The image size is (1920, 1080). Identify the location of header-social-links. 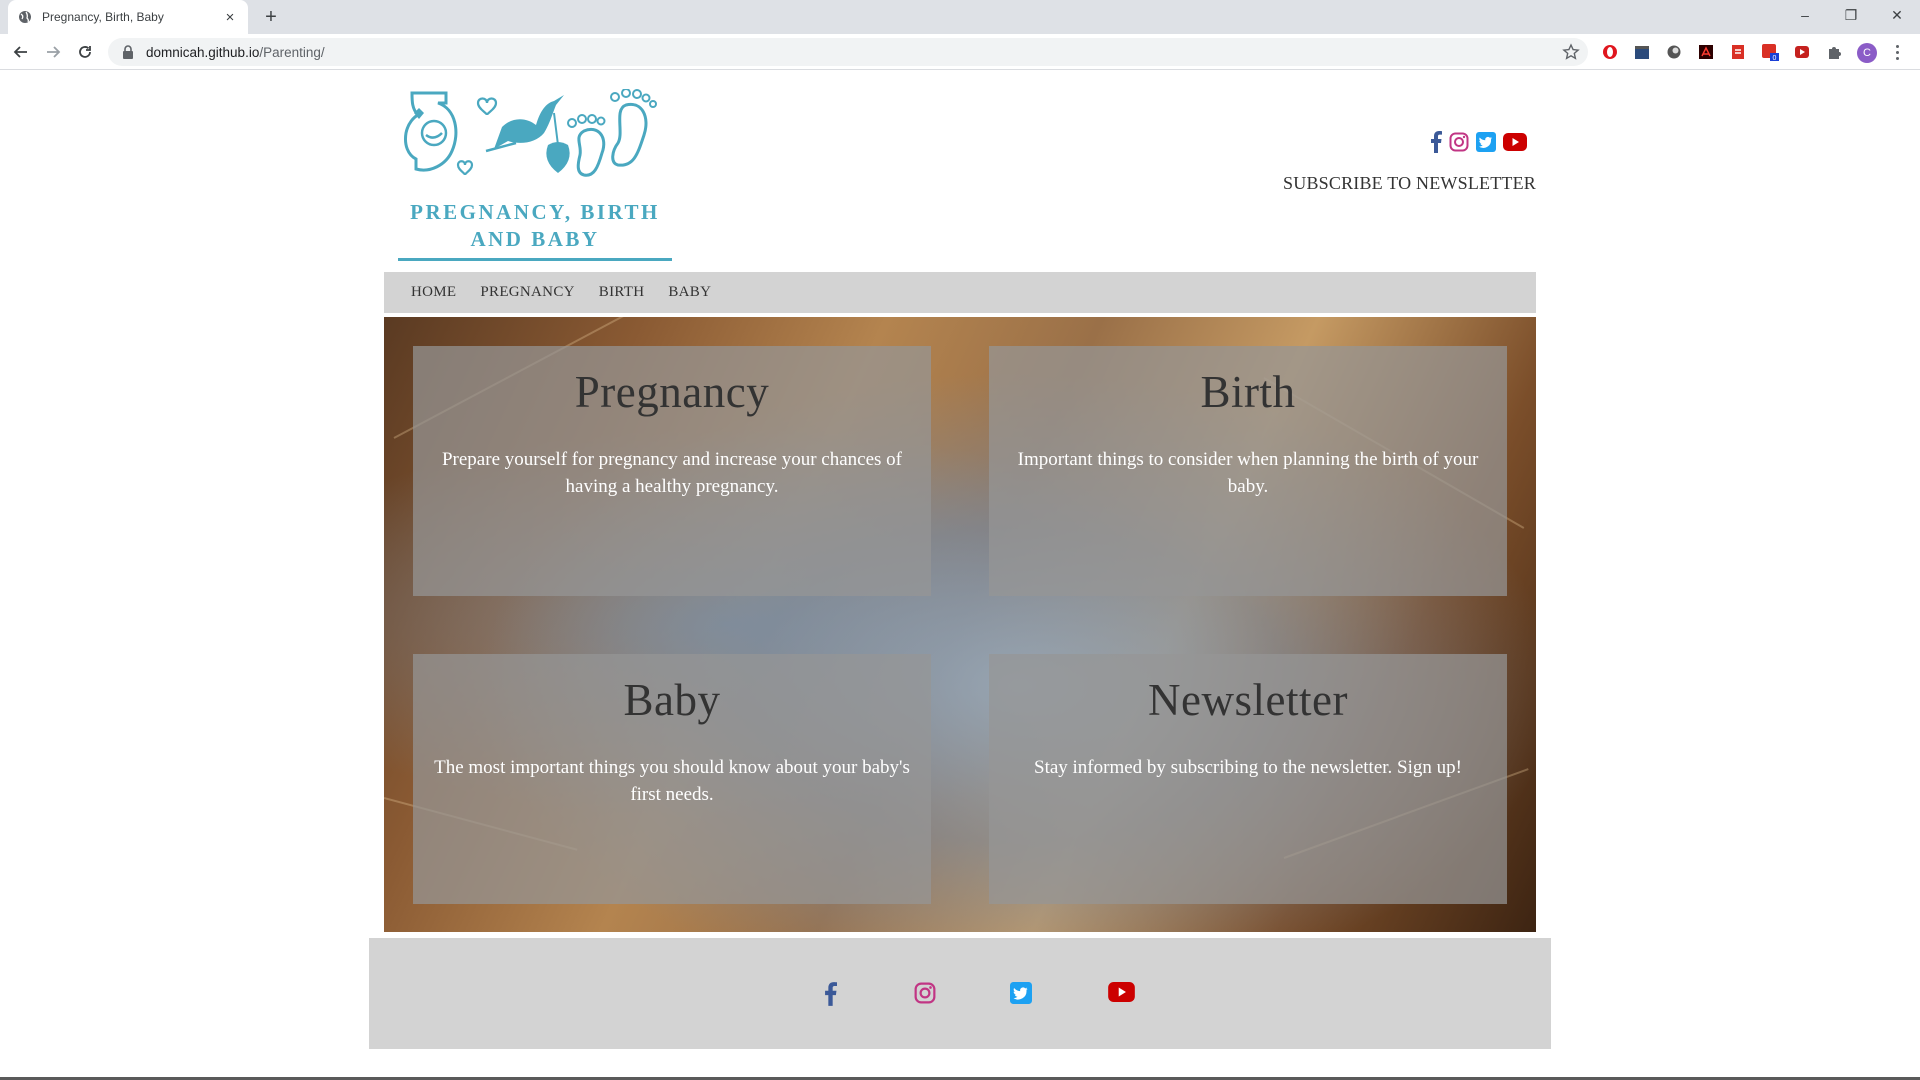
(1478, 142).